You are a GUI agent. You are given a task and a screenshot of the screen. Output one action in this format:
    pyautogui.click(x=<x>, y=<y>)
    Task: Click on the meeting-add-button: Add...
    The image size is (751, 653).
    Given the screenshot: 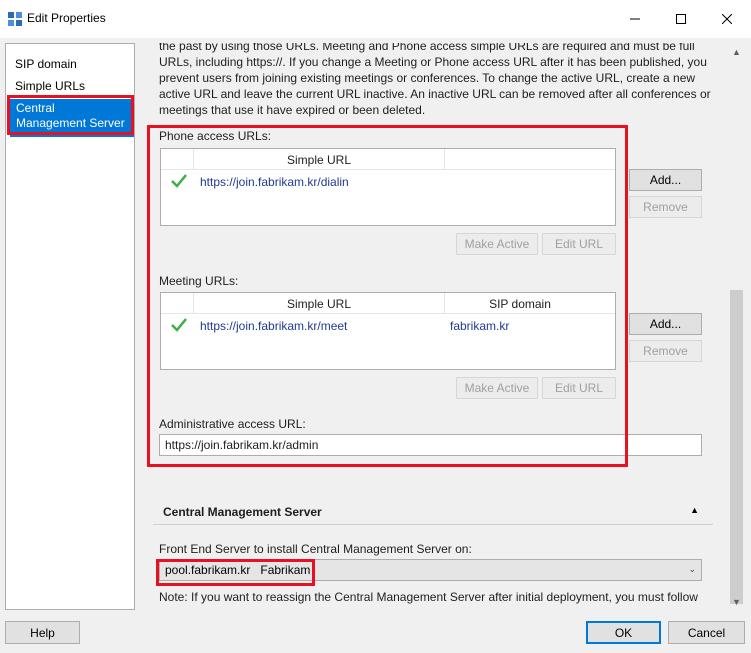 What is the action you would take?
    pyautogui.click(x=665, y=324)
    